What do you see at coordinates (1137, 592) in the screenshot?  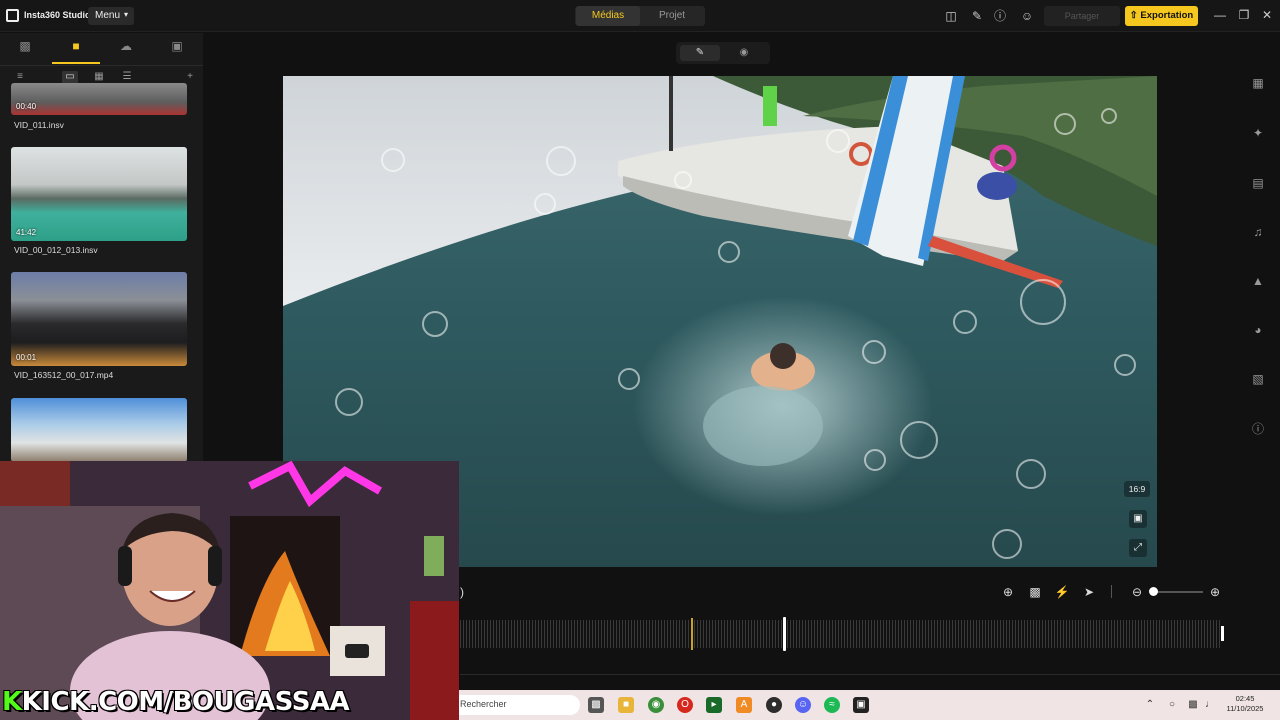 I see `zoom-out-icon: ⊖` at bounding box center [1137, 592].